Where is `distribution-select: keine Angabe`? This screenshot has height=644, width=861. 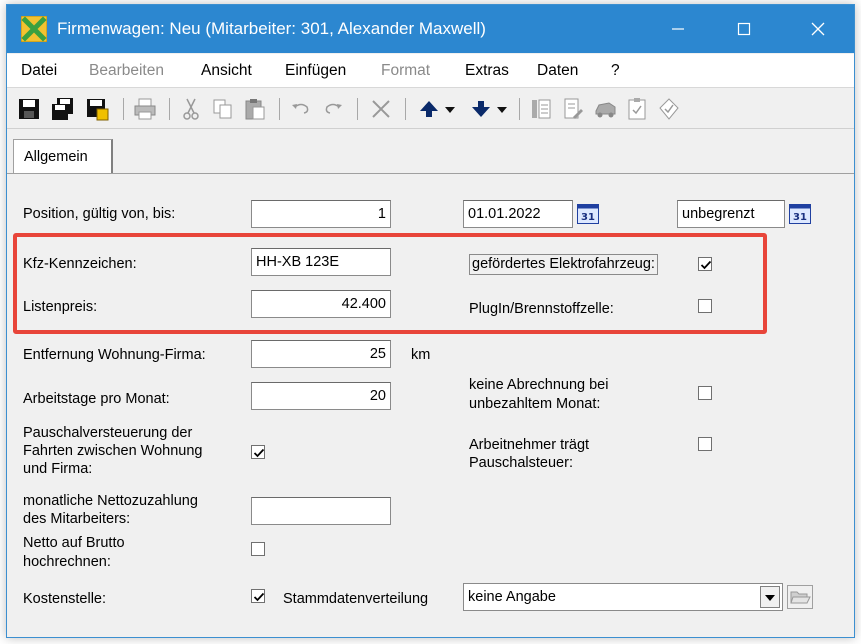
distribution-select: keine Angabe is located at coordinates (623, 597).